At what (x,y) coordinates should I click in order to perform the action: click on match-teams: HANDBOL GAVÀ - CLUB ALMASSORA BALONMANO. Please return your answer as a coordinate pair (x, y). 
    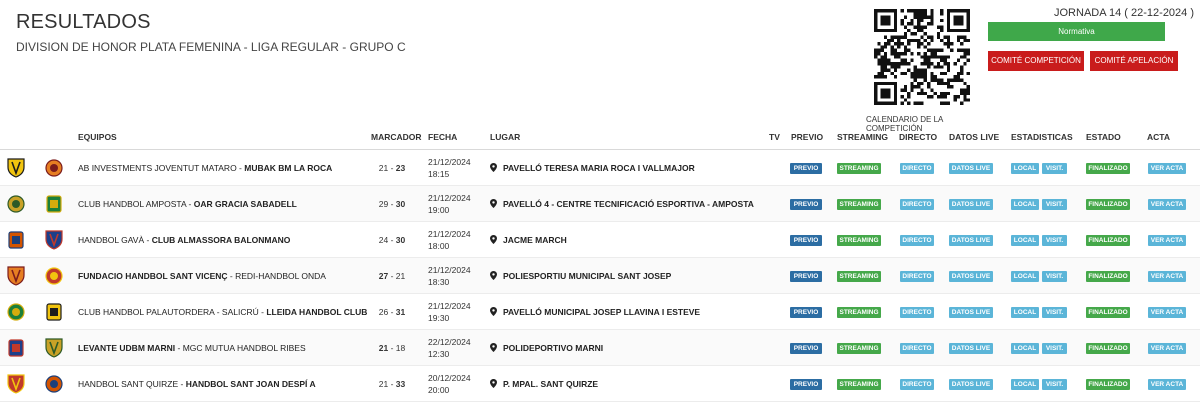
    Looking at the image, I should click on (184, 240).